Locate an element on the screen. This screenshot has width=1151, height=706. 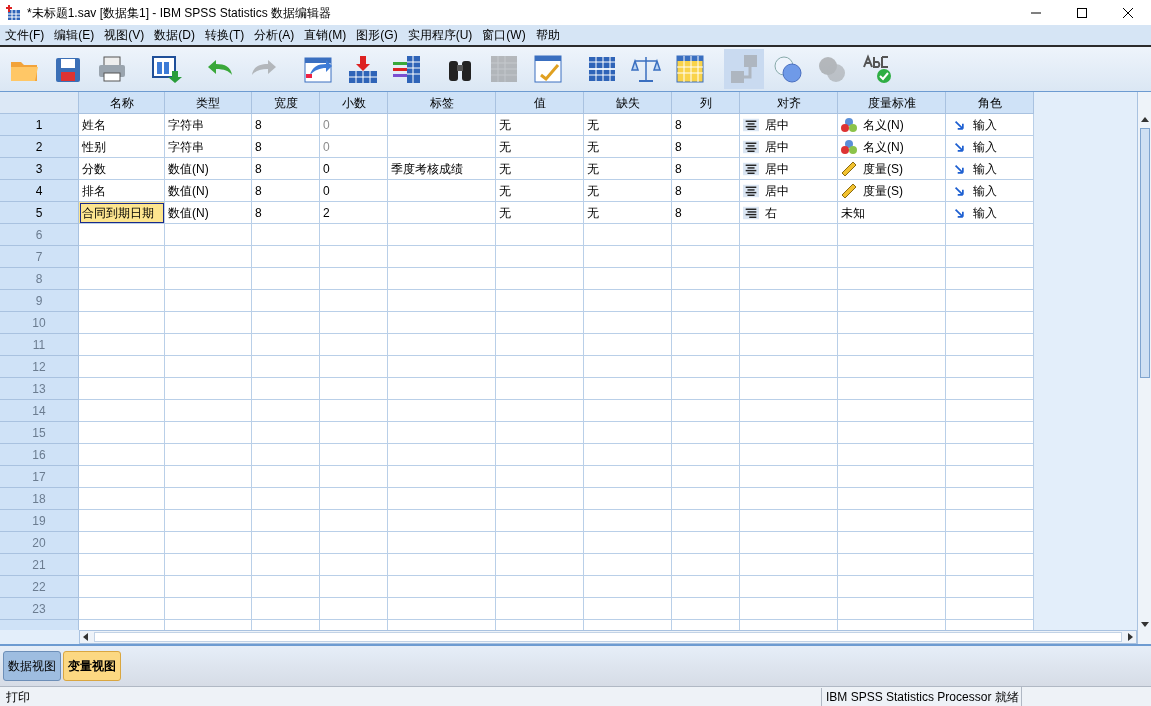
menu-item: 视图(V) is located at coordinates (124, 35).